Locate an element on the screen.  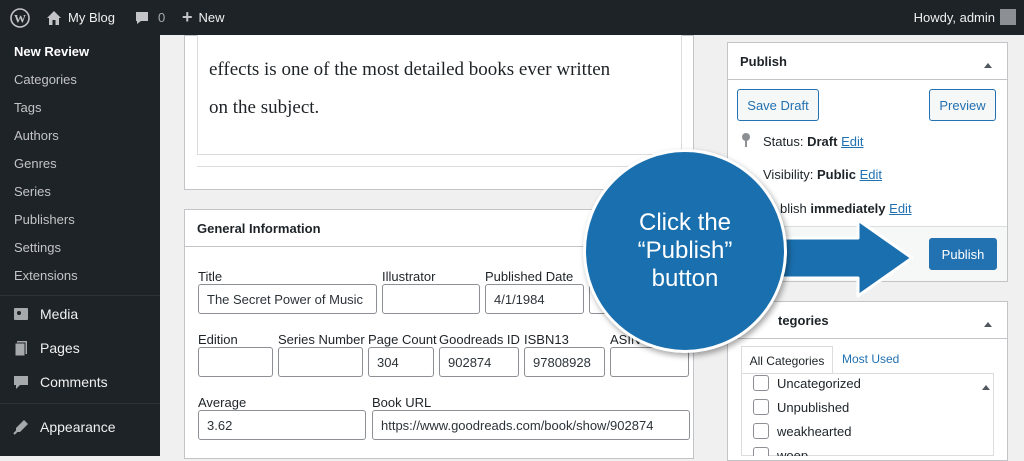
category-item-partial: woep is located at coordinates (867, 451).